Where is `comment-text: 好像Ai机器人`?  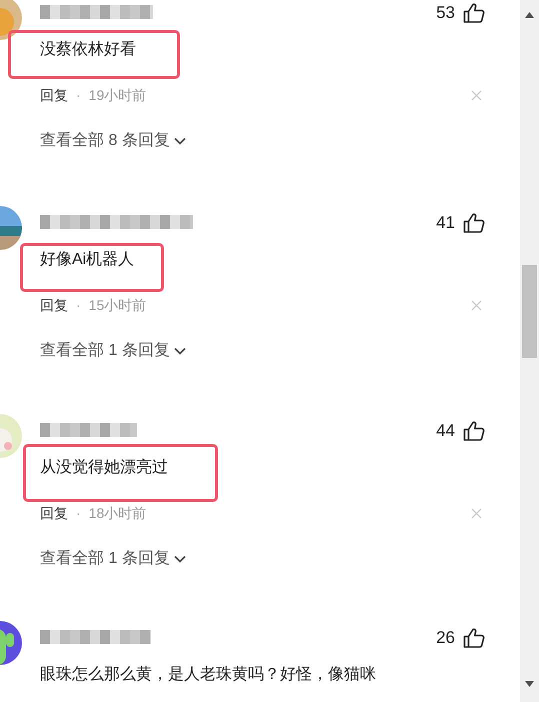 comment-text: 好像Ai机器人 is located at coordinates (87, 260).